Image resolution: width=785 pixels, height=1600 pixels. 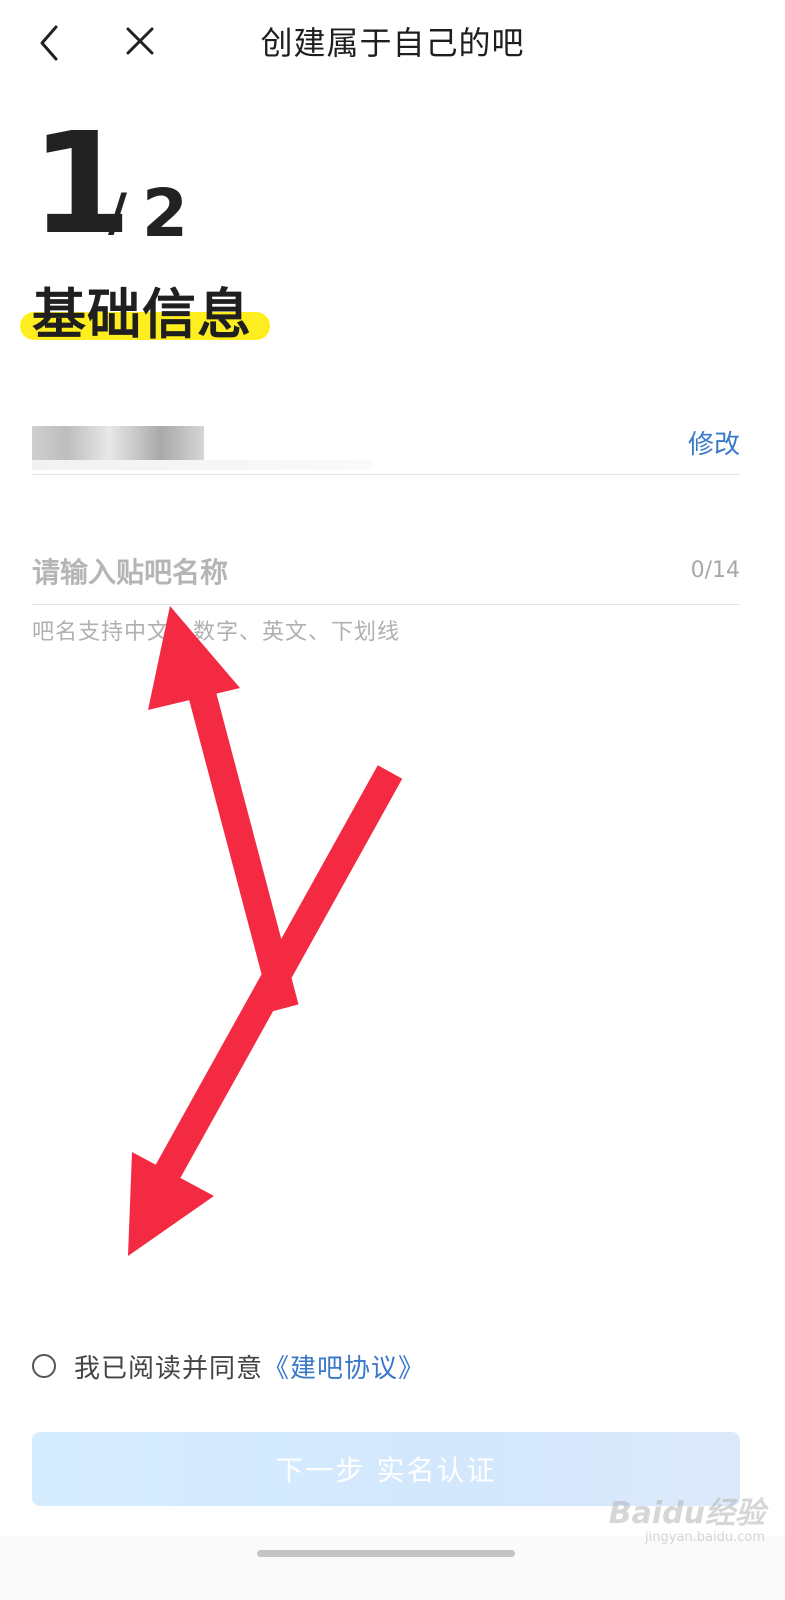 What do you see at coordinates (142, 314) in the screenshot?
I see `section-title: 基础信息` at bounding box center [142, 314].